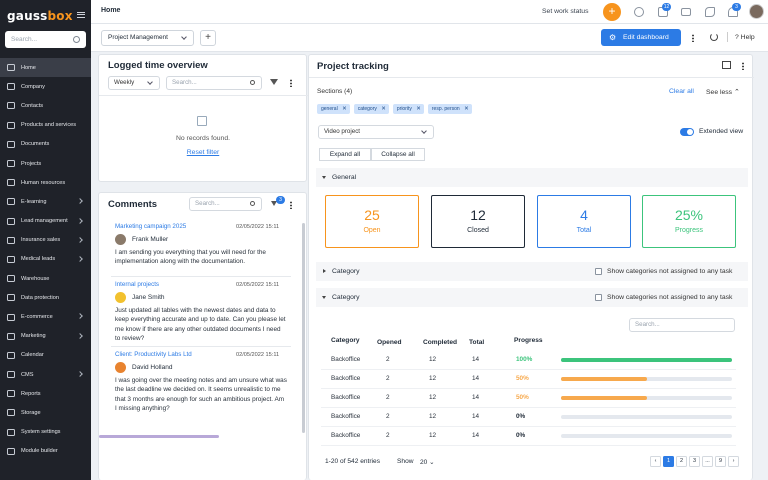 The height and width of the screenshot is (480, 768). I want to click on sidebar-item-label: E-learning, so click(34, 201).